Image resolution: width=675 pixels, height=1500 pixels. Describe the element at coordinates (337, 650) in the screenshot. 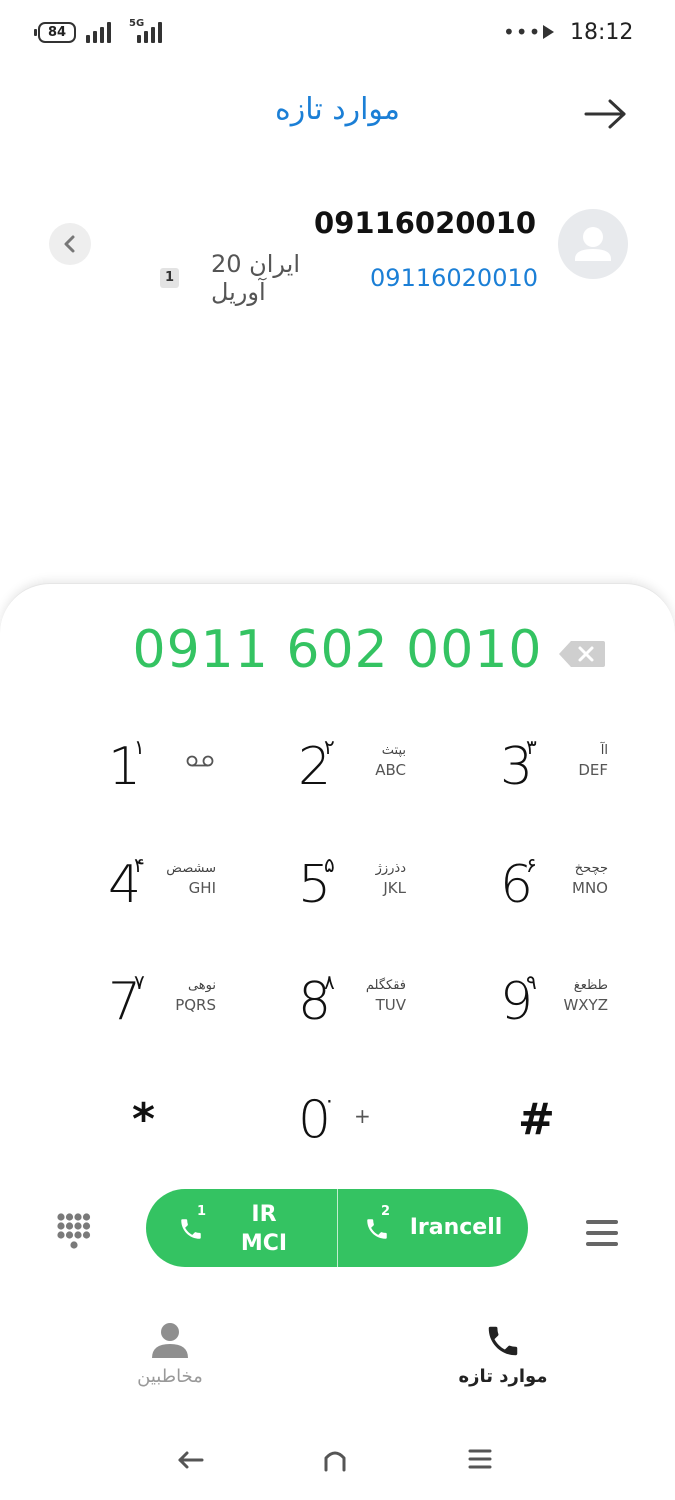

I see `dialed-number: 0911 602 0010` at that location.